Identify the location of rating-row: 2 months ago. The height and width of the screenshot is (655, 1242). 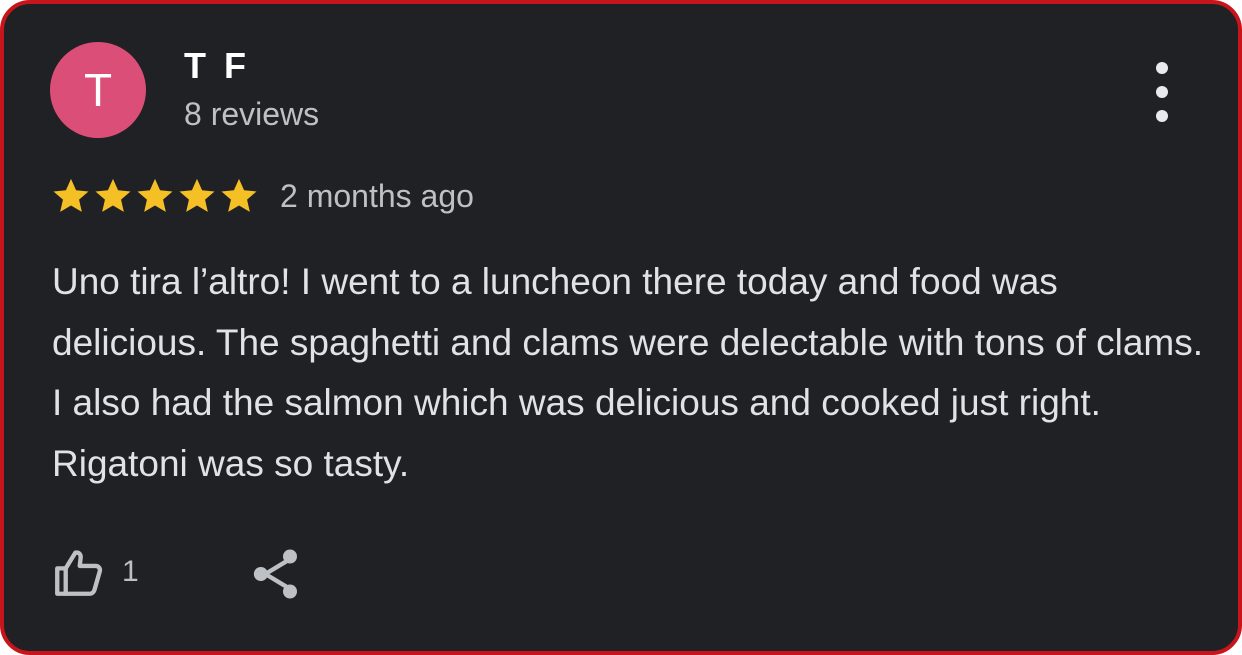
(262, 196).